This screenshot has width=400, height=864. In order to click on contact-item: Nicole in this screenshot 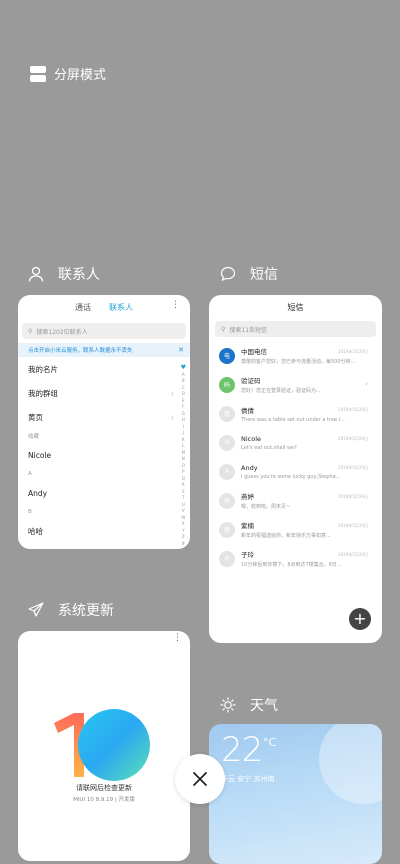, I will do `click(104, 455)`.